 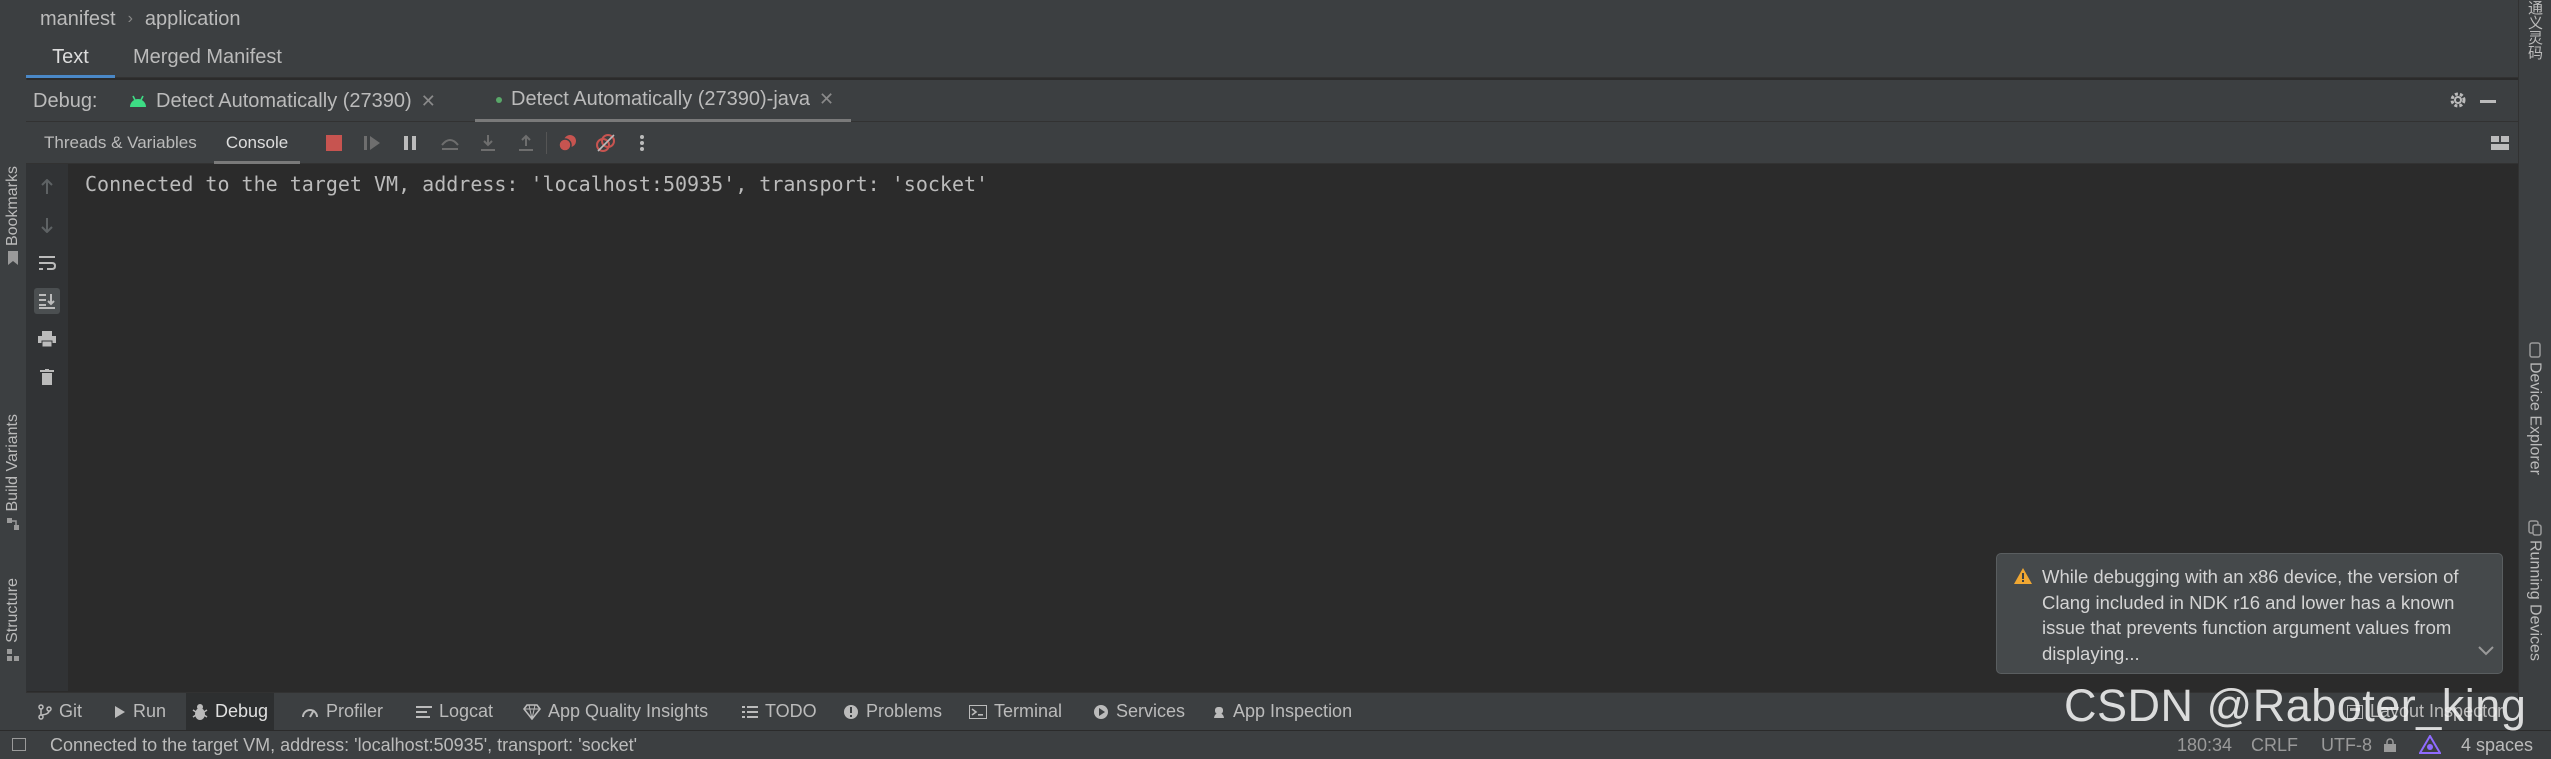 I want to click on toolbar-divider, so click(x=546, y=143).